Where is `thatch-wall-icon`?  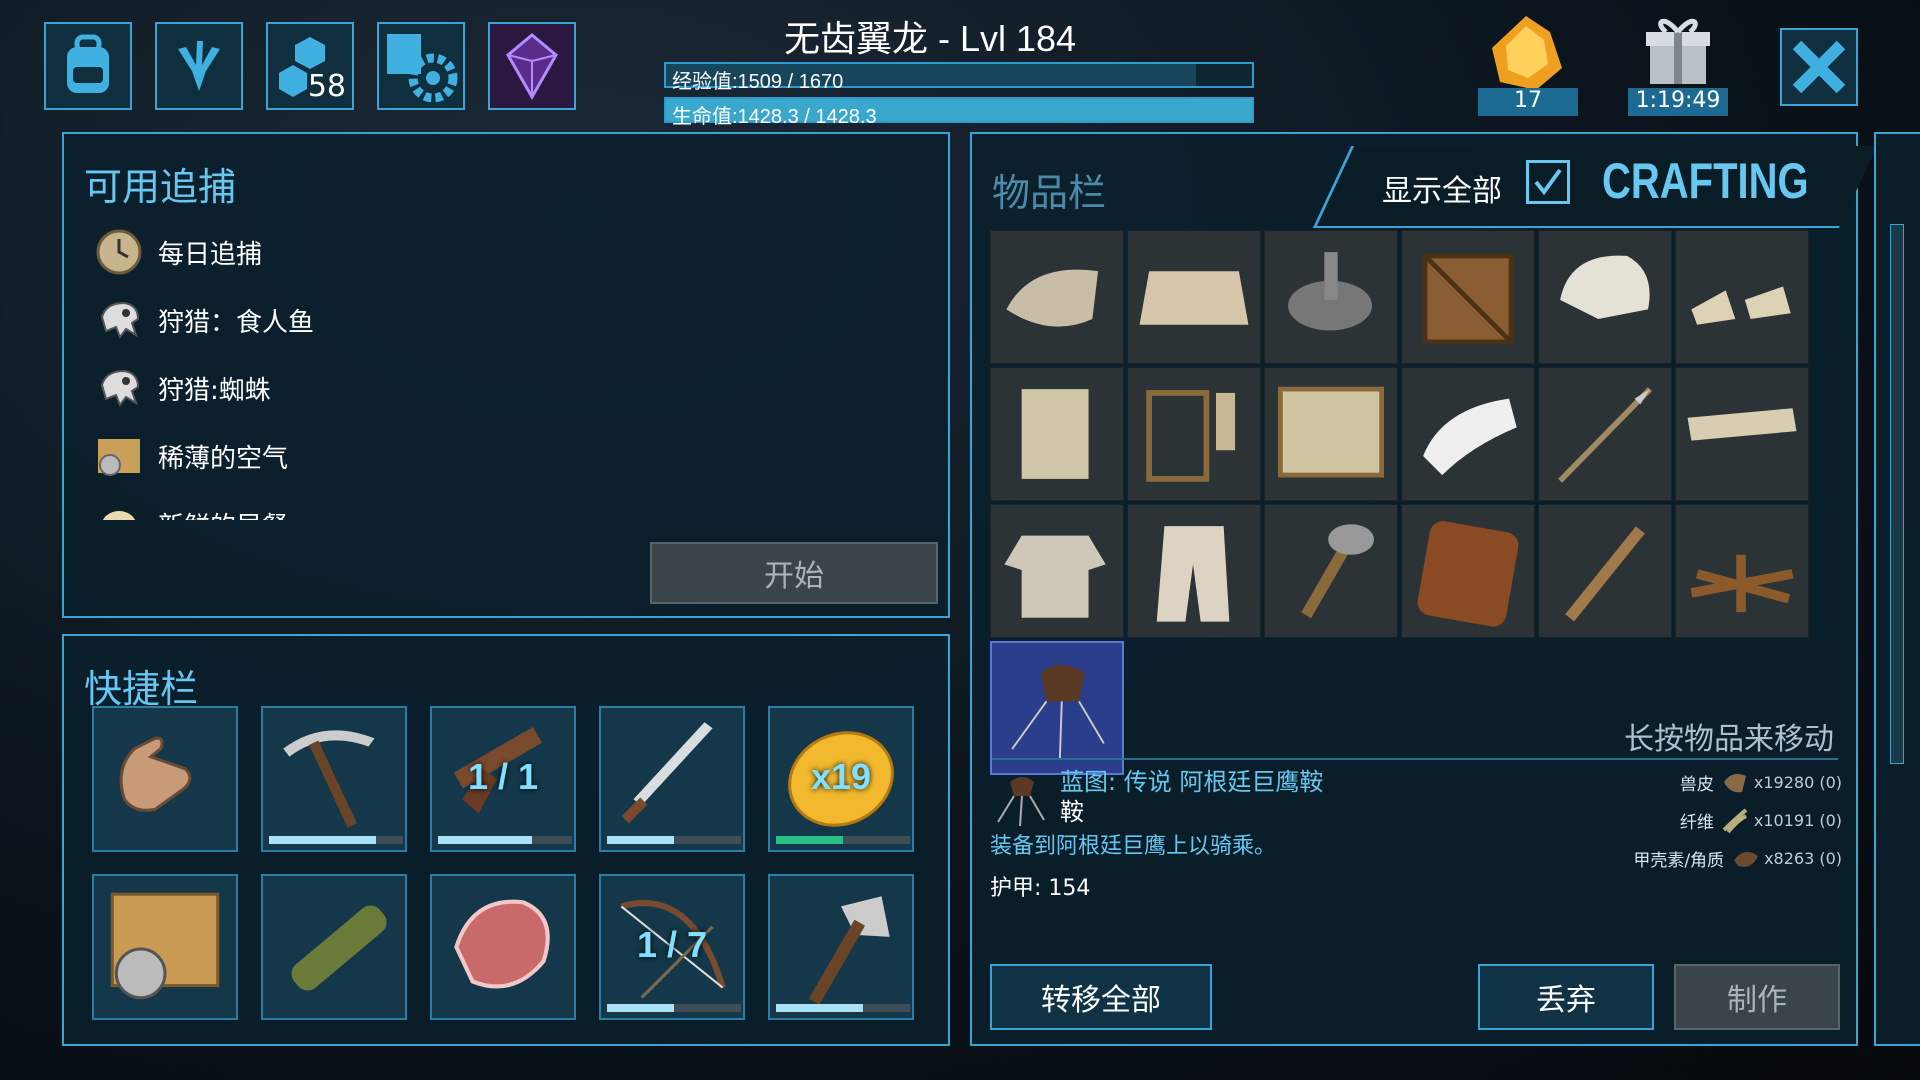 thatch-wall-icon is located at coordinates (1055, 434).